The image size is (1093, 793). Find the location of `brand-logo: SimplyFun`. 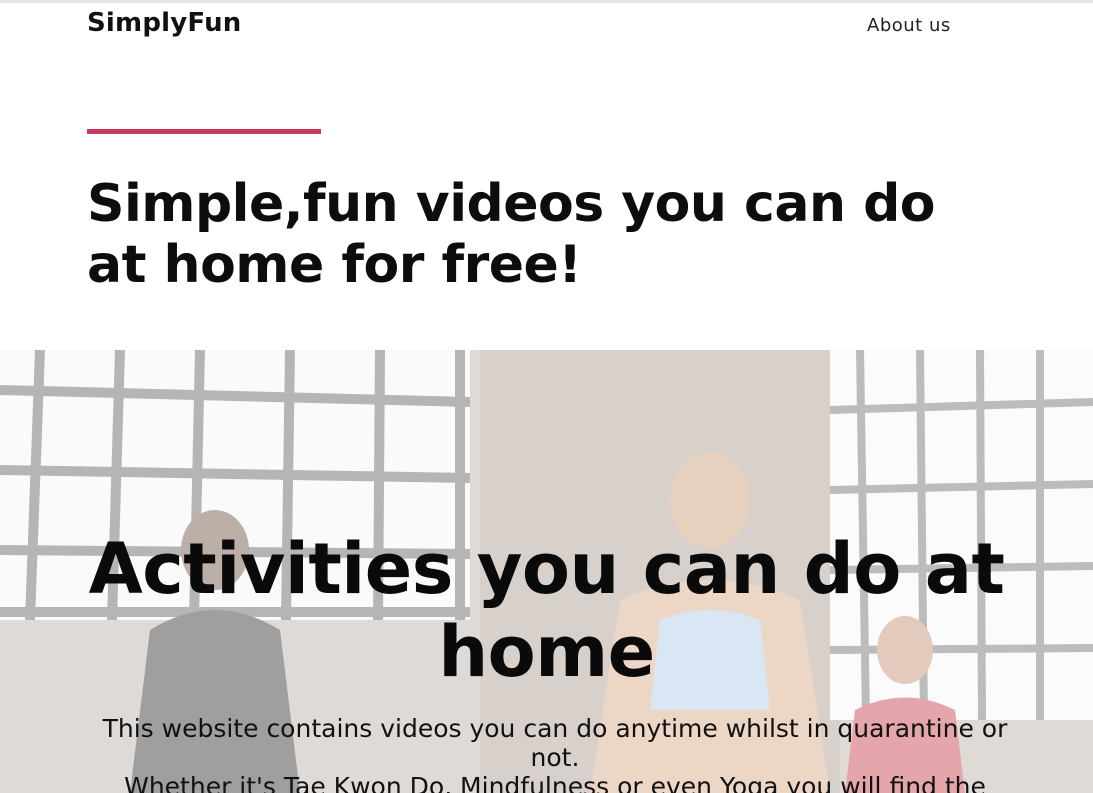

brand-logo: SimplyFun is located at coordinates (164, 23).